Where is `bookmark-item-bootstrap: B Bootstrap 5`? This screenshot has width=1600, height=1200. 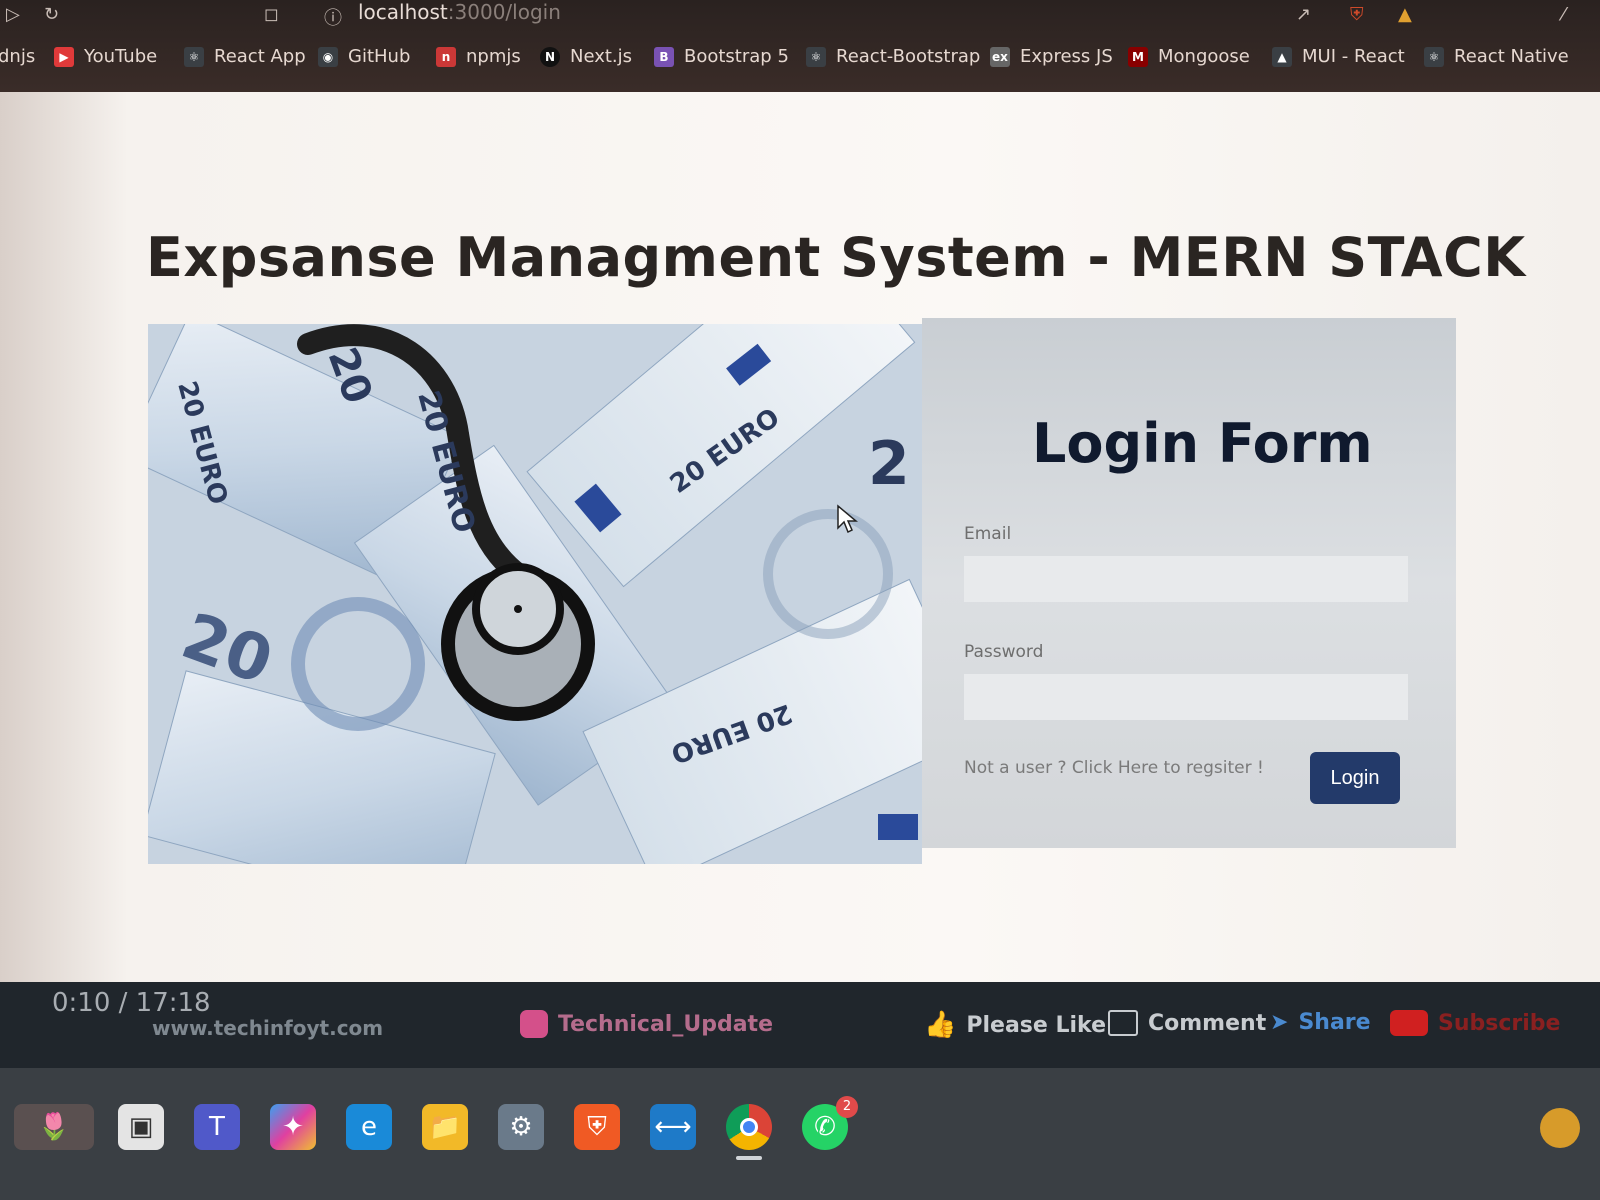 bookmark-item-bootstrap: B Bootstrap 5 is located at coordinates (721, 56).